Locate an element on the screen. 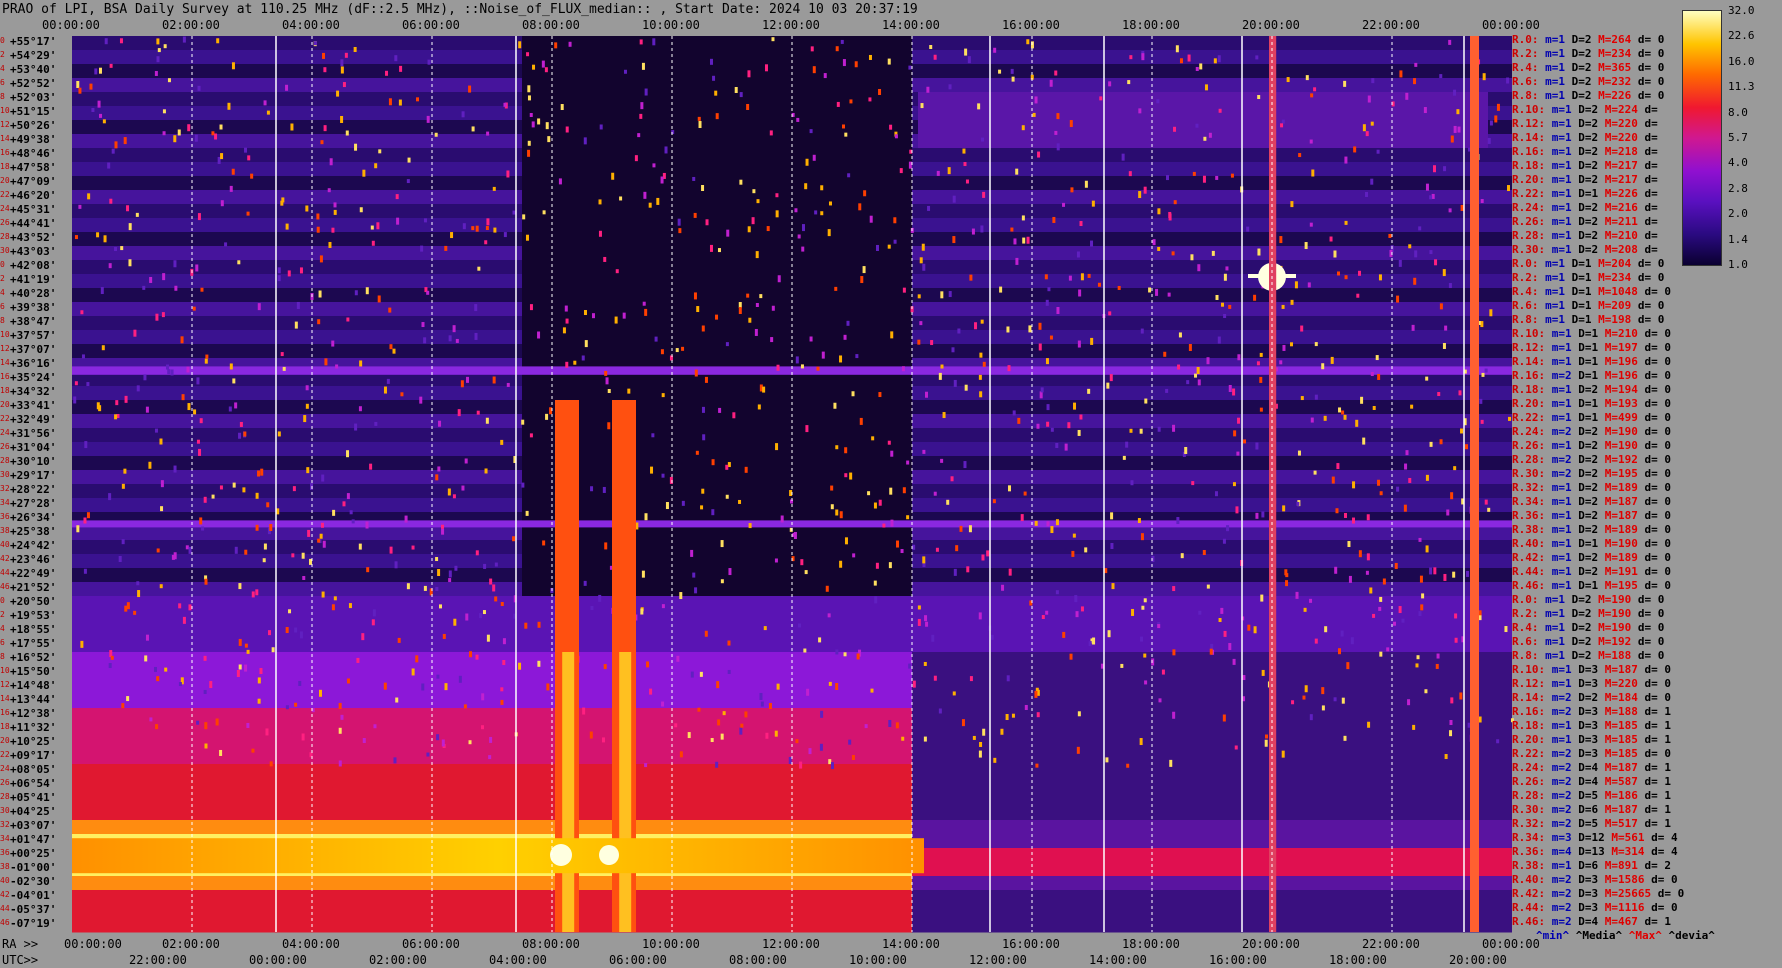 The image size is (1782, 968). stats-row: R.32: m=1 D=2 M=189 d= 0 is located at coordinates (1591, 488).